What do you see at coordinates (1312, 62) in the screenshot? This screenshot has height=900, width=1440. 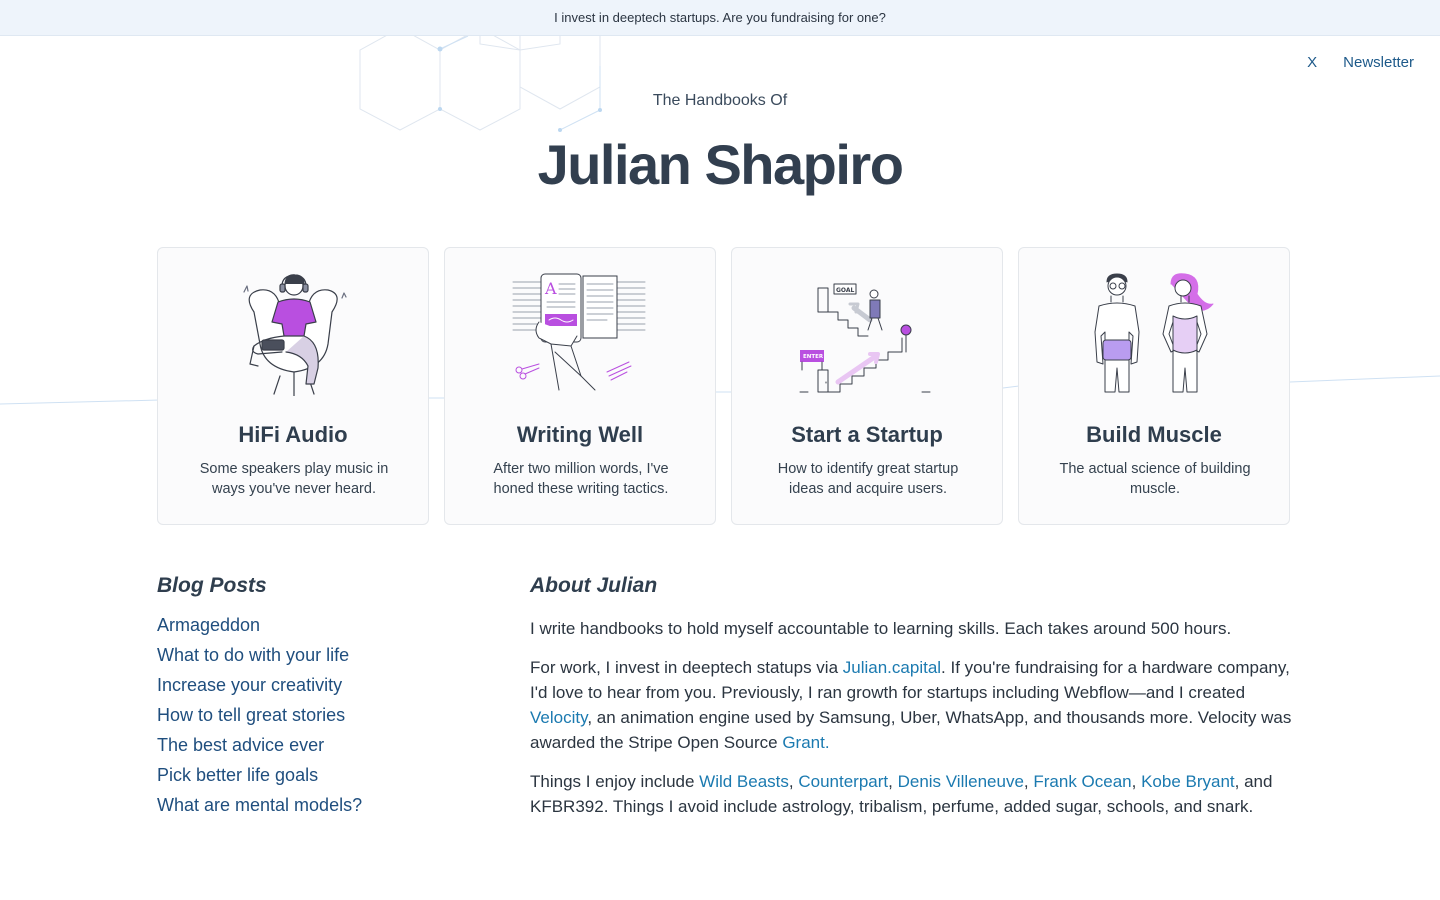 I see `close-link: X` at bounding box center [1312, 62].